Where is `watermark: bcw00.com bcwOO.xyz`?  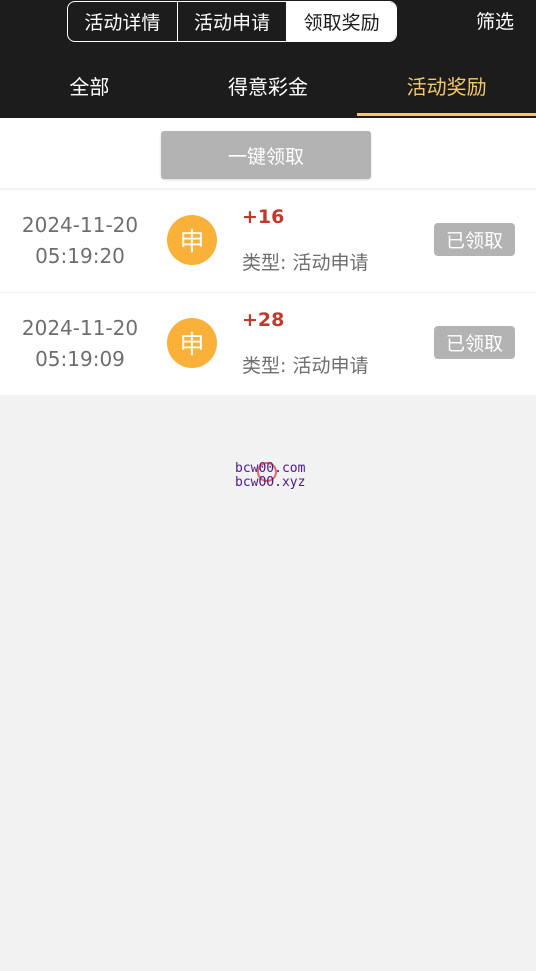
watermark: bcw00.com bcwOO.xyz is located at coordinates (280, 476).